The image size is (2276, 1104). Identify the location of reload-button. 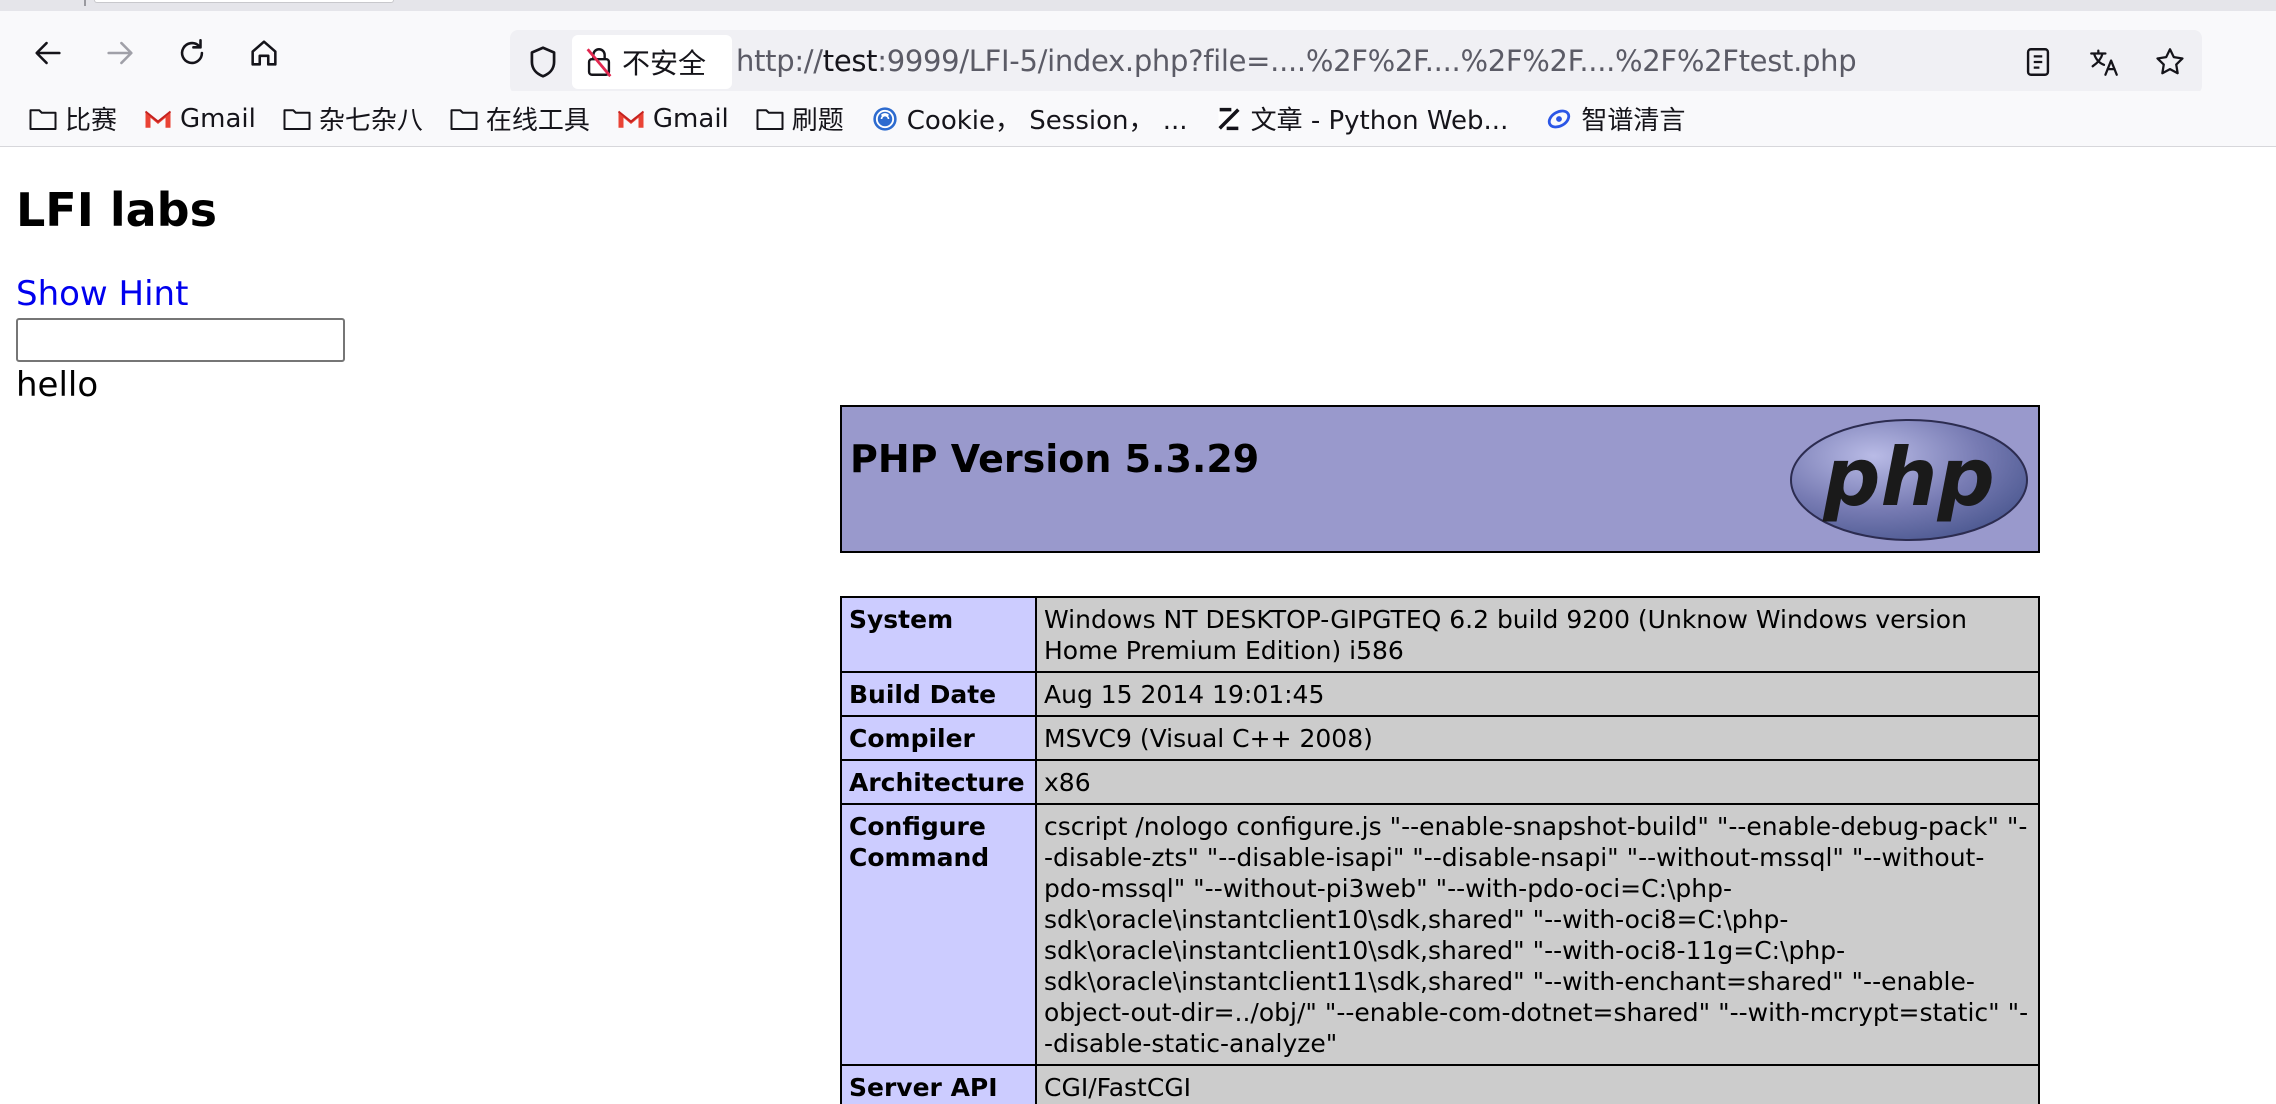
(192, 53).